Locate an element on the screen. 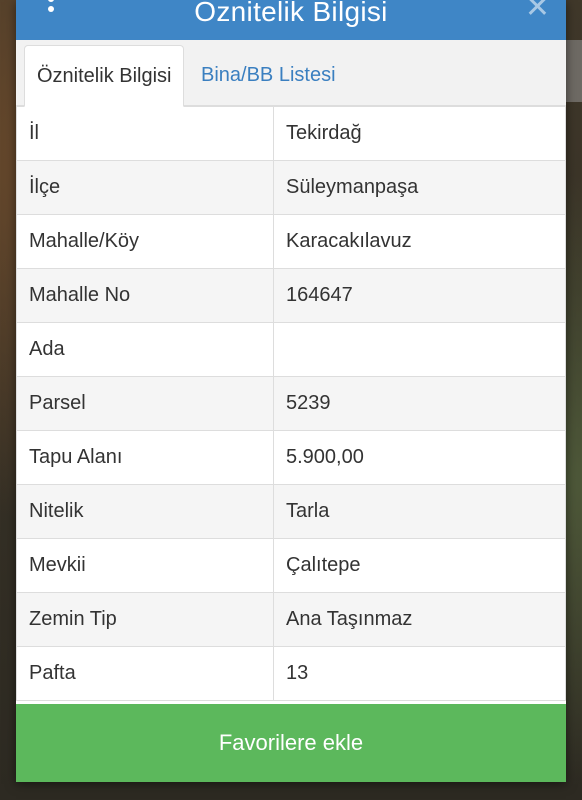  table-row: Tapu Alanı 5.900,00 is located at coordinates (291, 457).